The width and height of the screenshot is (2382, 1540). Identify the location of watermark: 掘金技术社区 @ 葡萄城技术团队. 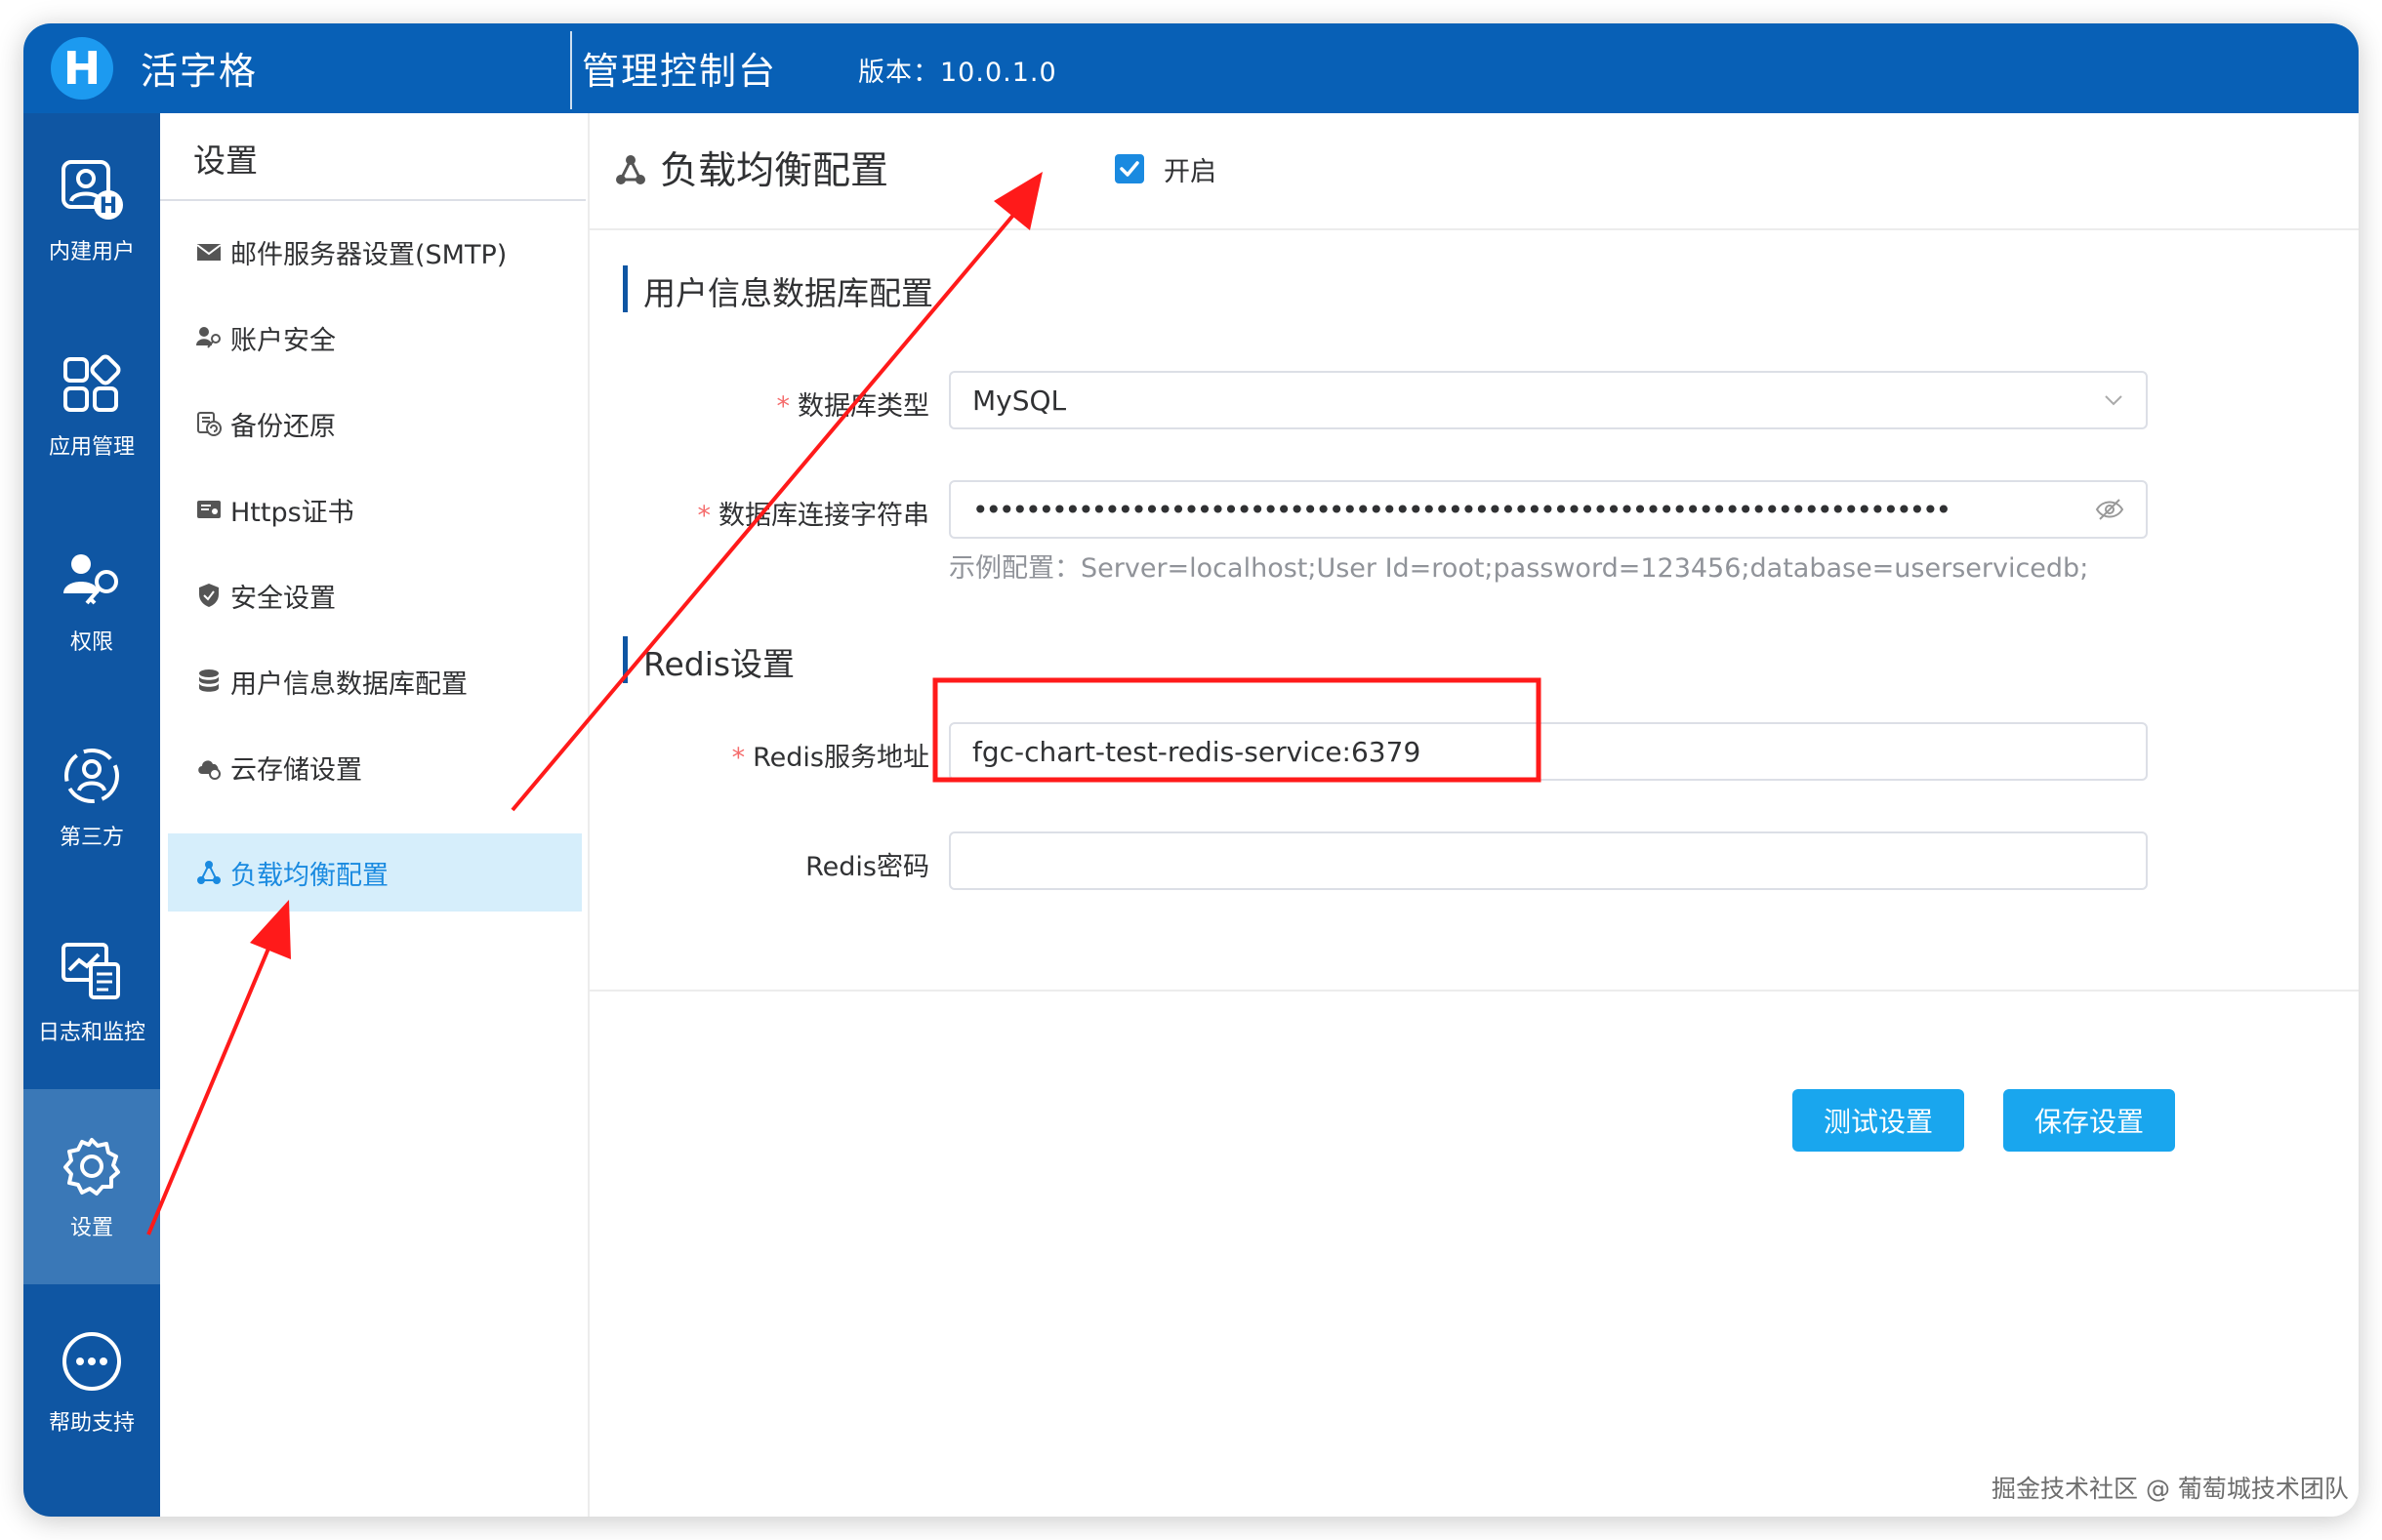
(2170, 1489).